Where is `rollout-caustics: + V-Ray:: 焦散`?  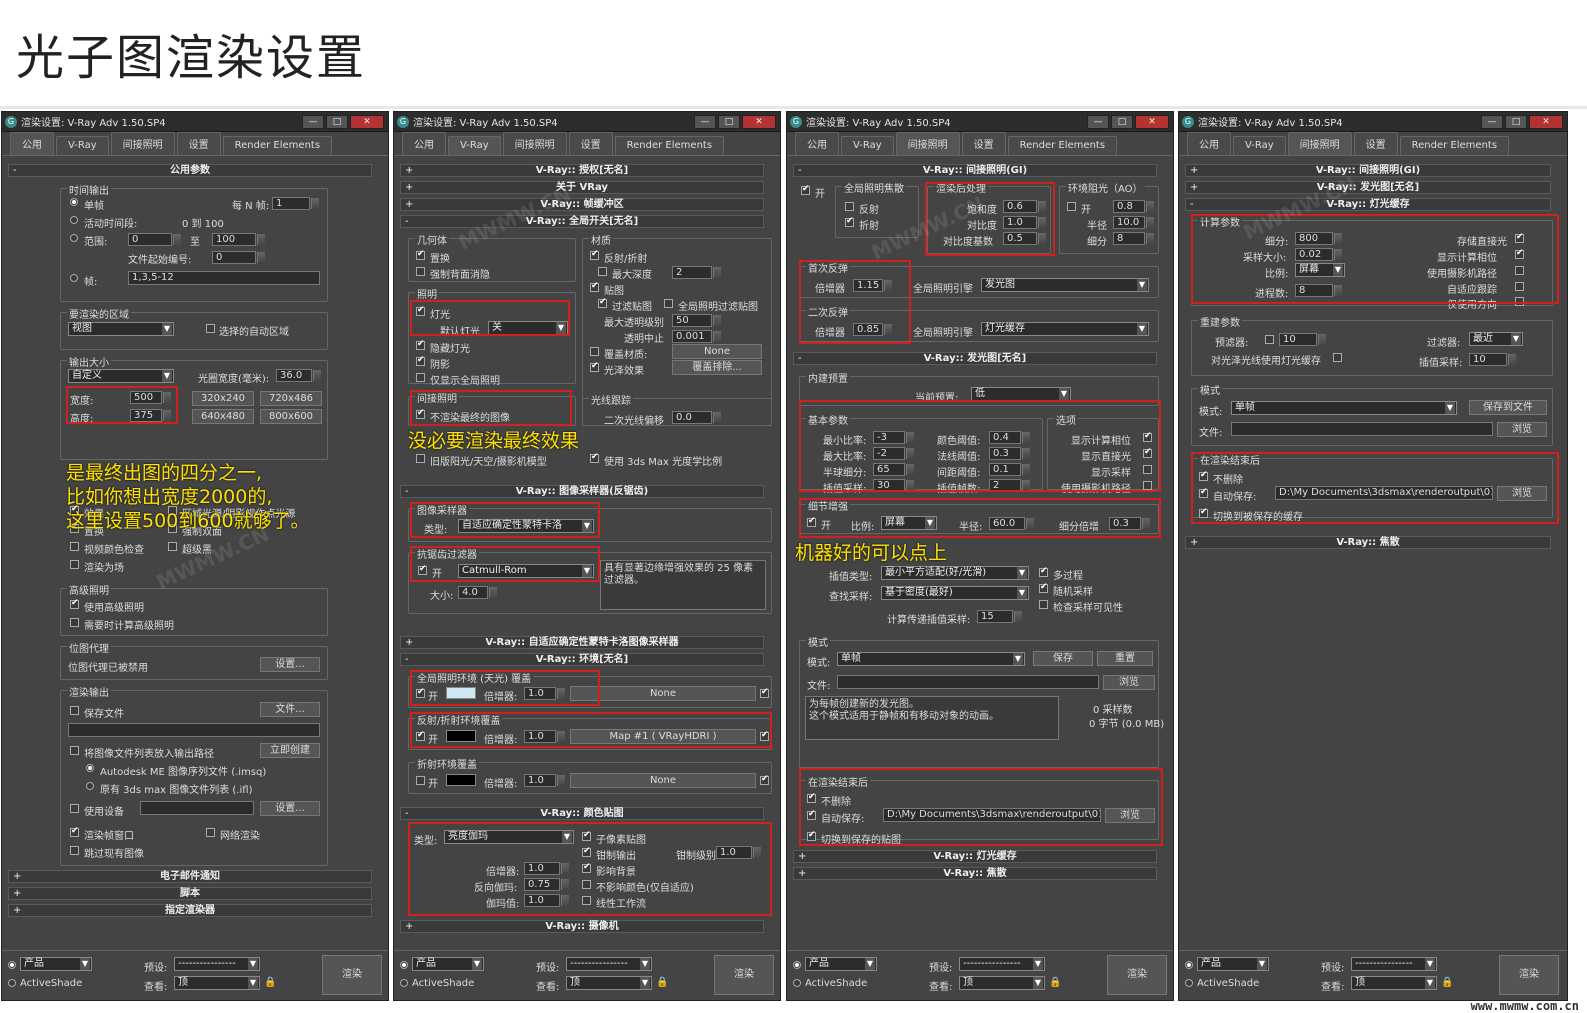
rollout-caustics: + V-Ray:: 焦散 is located at coordinates (1368, 542).